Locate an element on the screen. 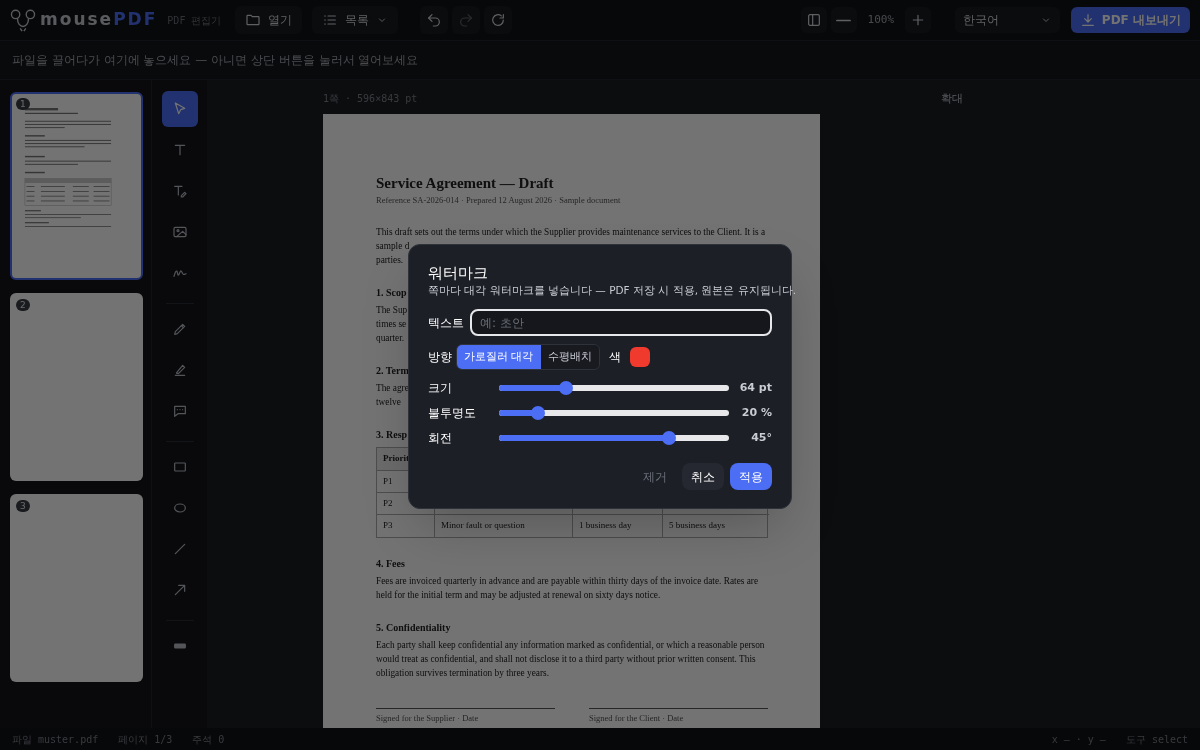 This screenshot has height=750, width=1200. download-icon is located at coordinates (1087, 20).